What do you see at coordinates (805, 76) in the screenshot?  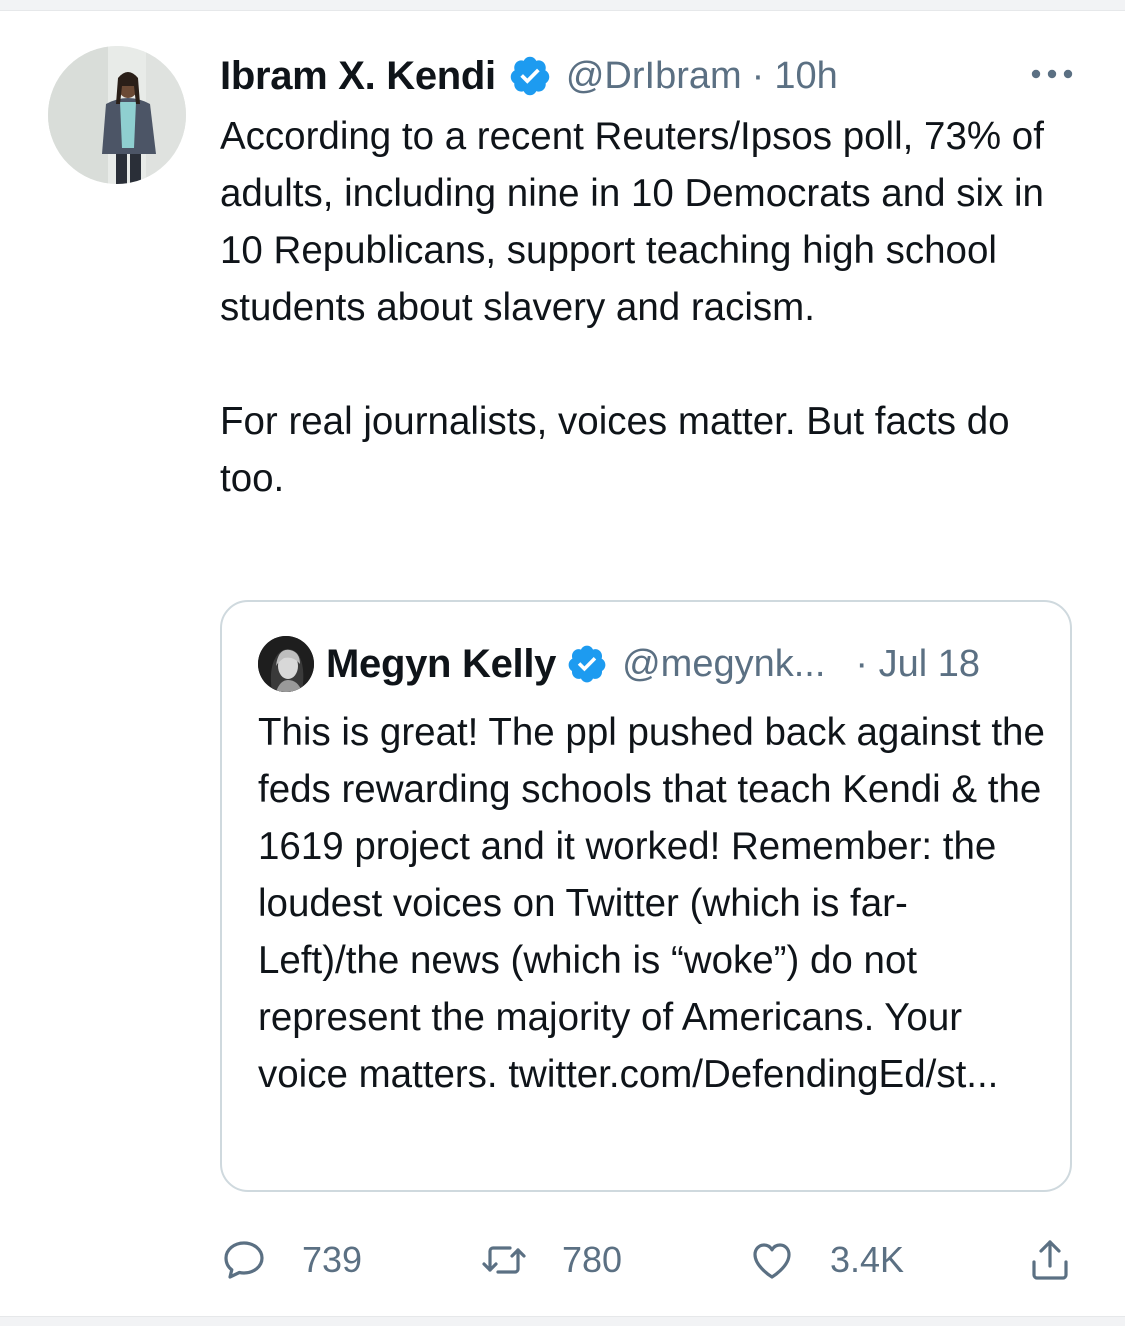 I see `tweet-time: 10h` at bounding box center [805, 76].